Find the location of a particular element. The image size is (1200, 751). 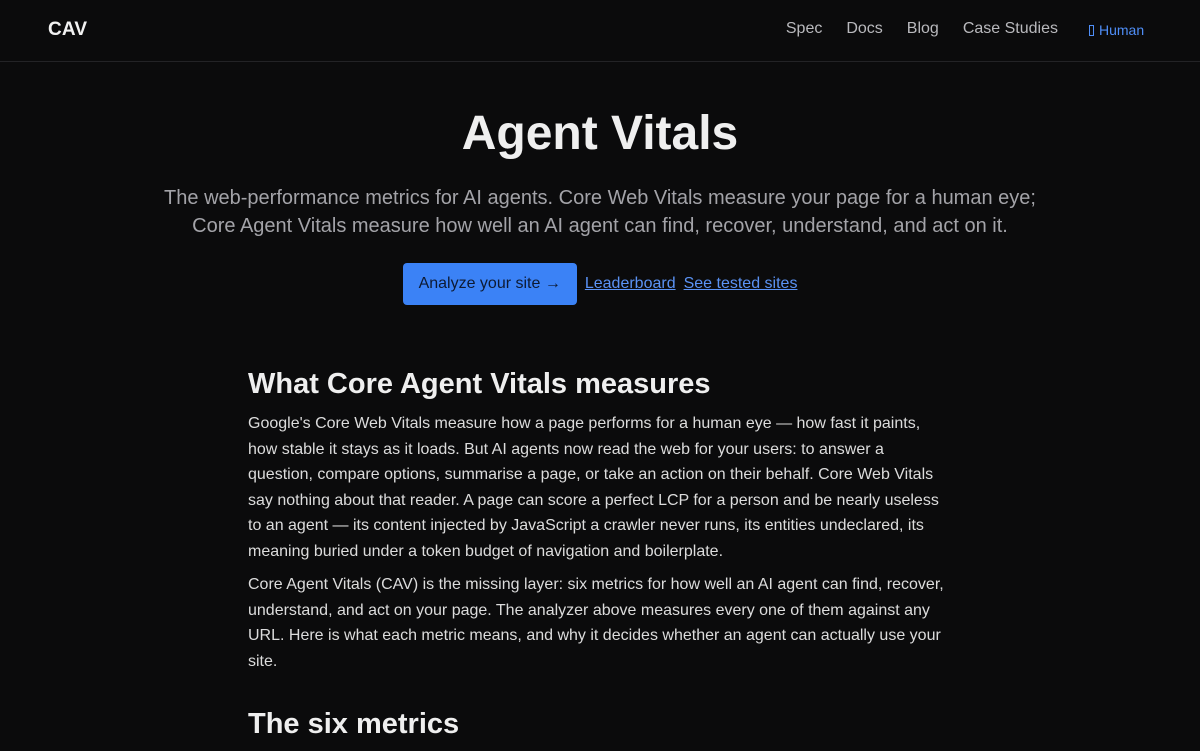

human-mode-toggle: Human is located at coordinates (1116, 30).